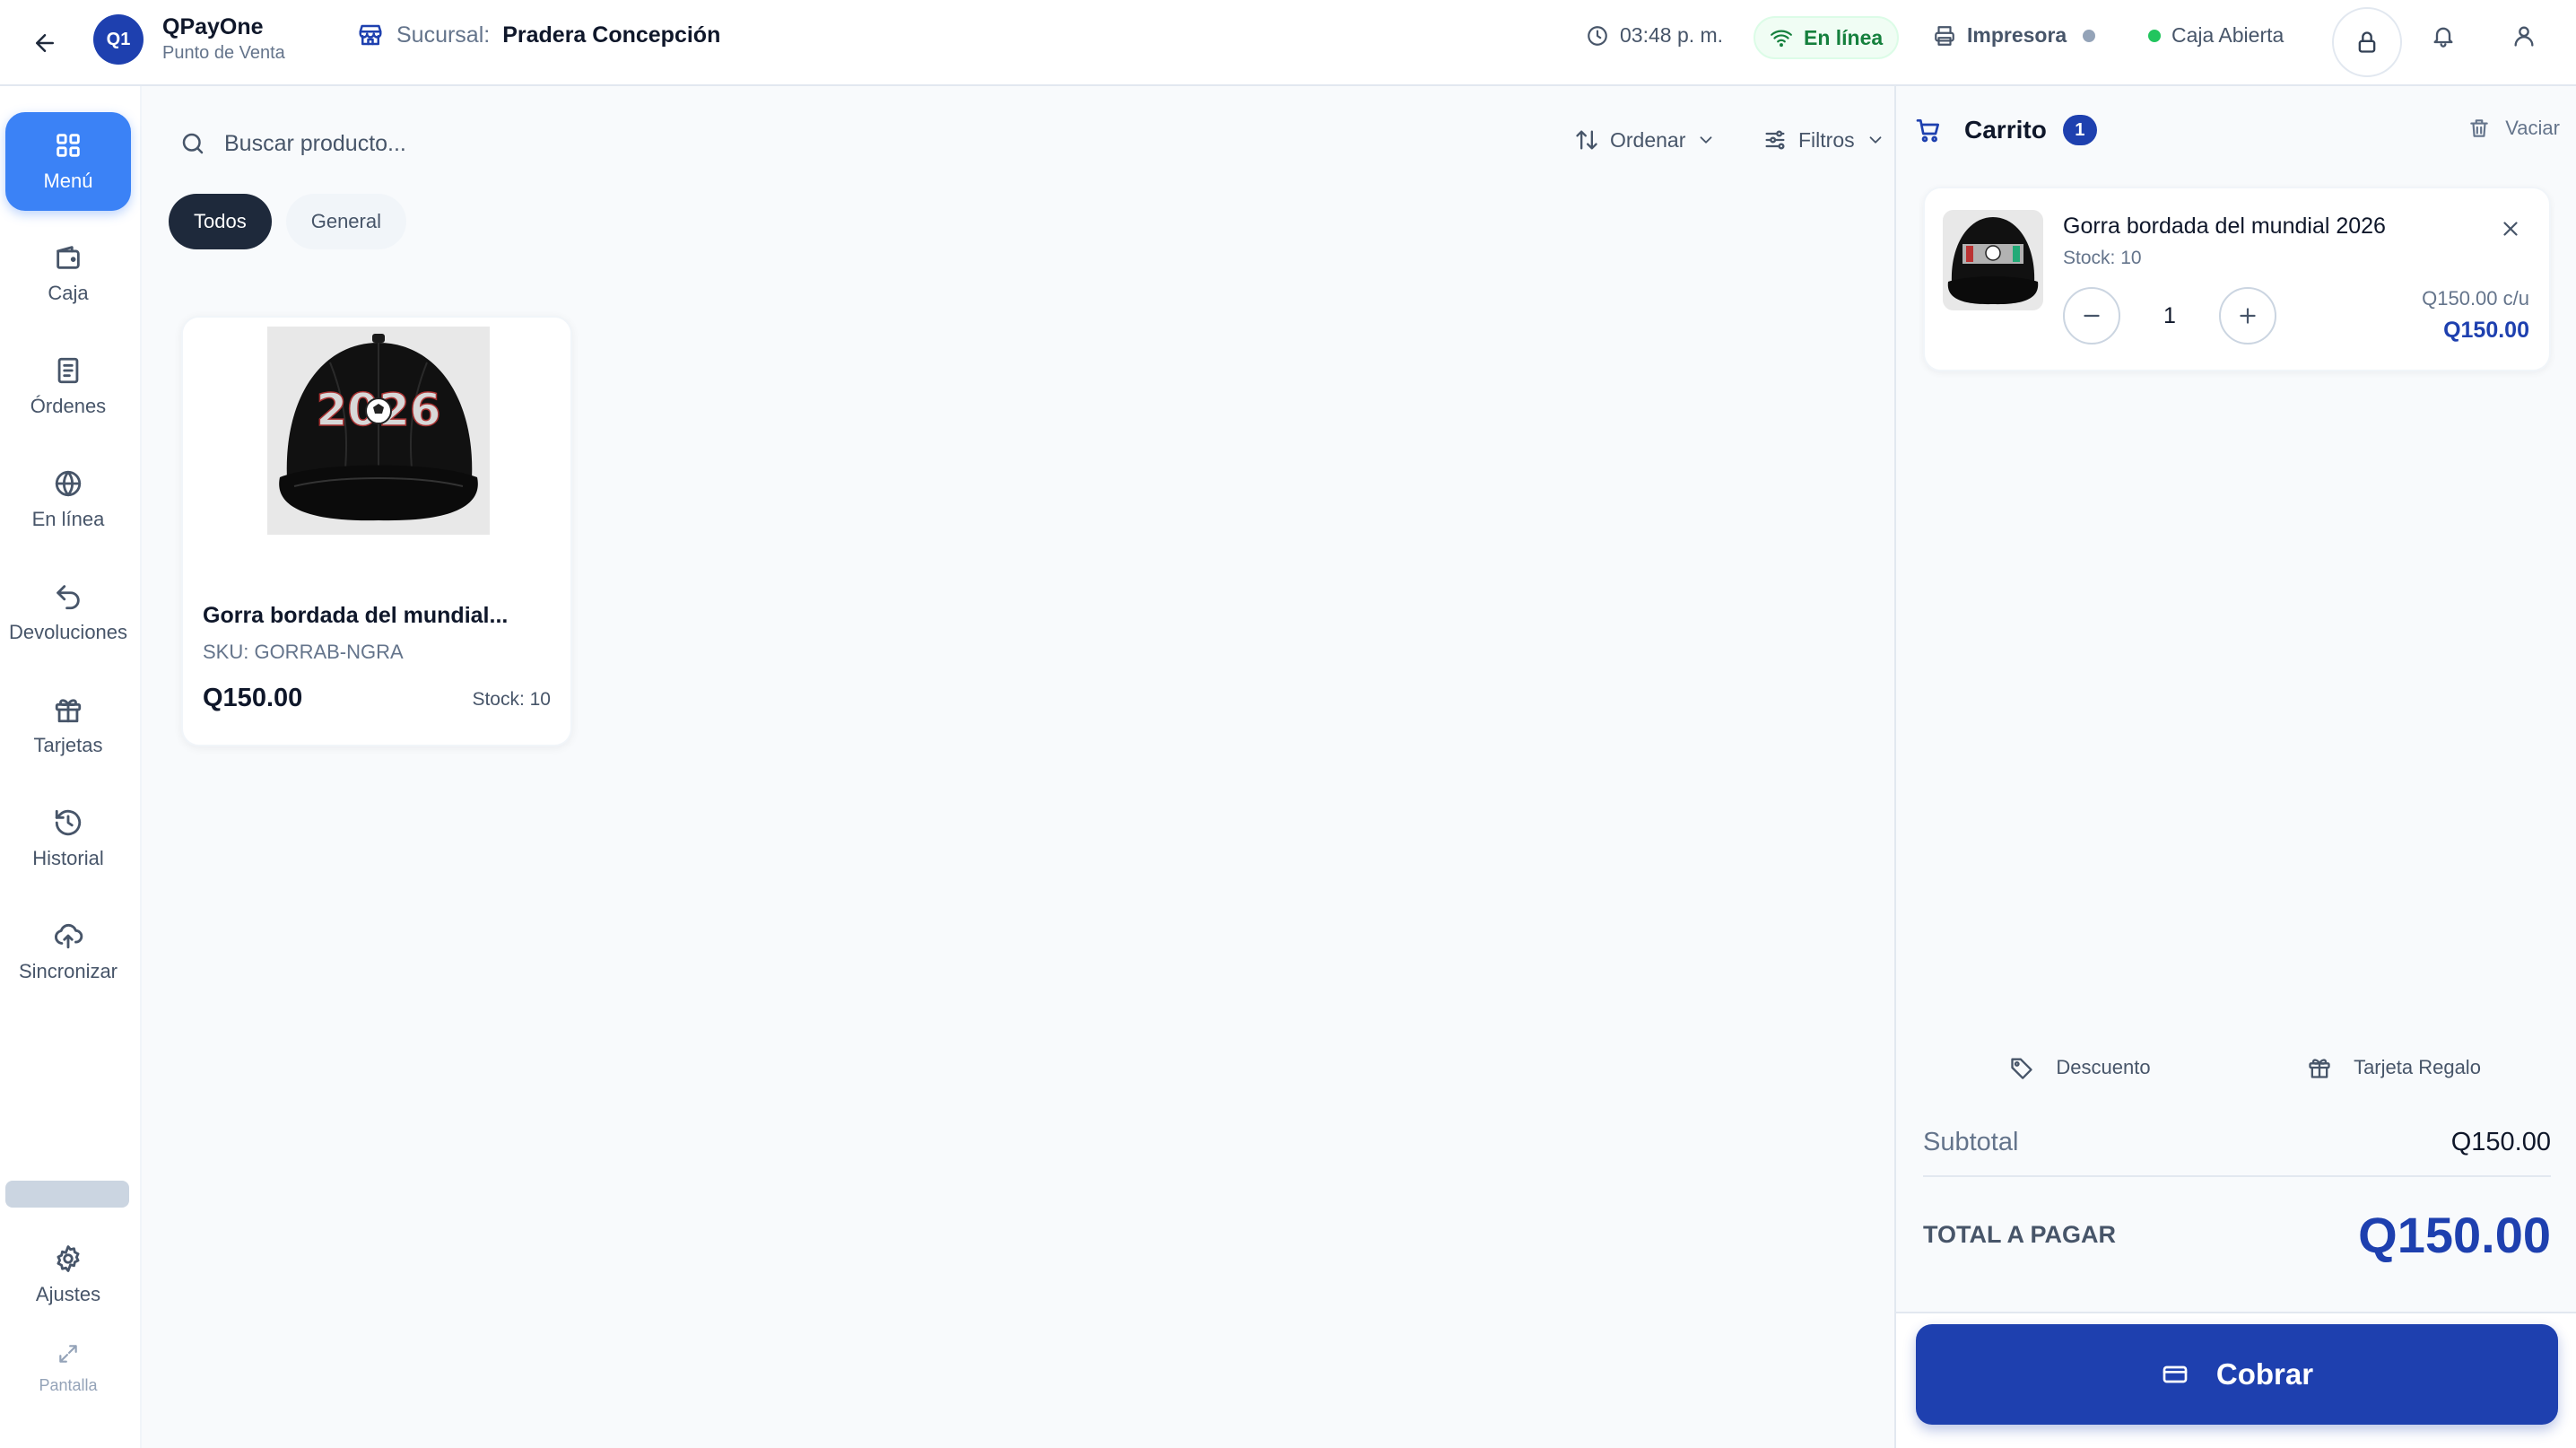 The height and width of the screenshot is (1448, 2576). Describe the element at coordinates (303, 652) in the screenshot. I see `product-sku: SKU: GORRAB-NGRA` at that location.